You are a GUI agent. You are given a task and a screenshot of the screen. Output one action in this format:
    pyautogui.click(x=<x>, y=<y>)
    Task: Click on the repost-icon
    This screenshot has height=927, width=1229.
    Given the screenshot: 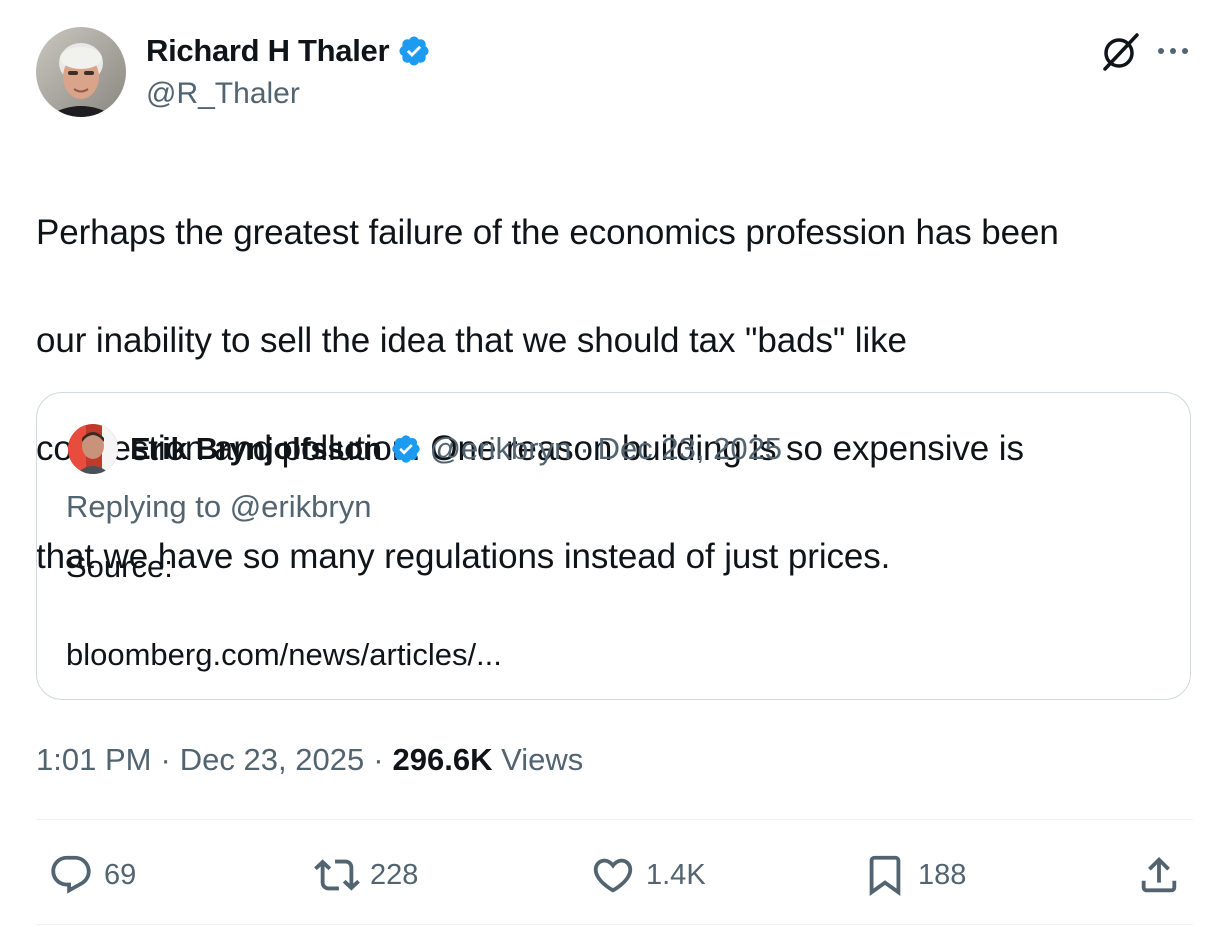 What is the action you would take?
    pyautogui.click(x=337, y=875)
    